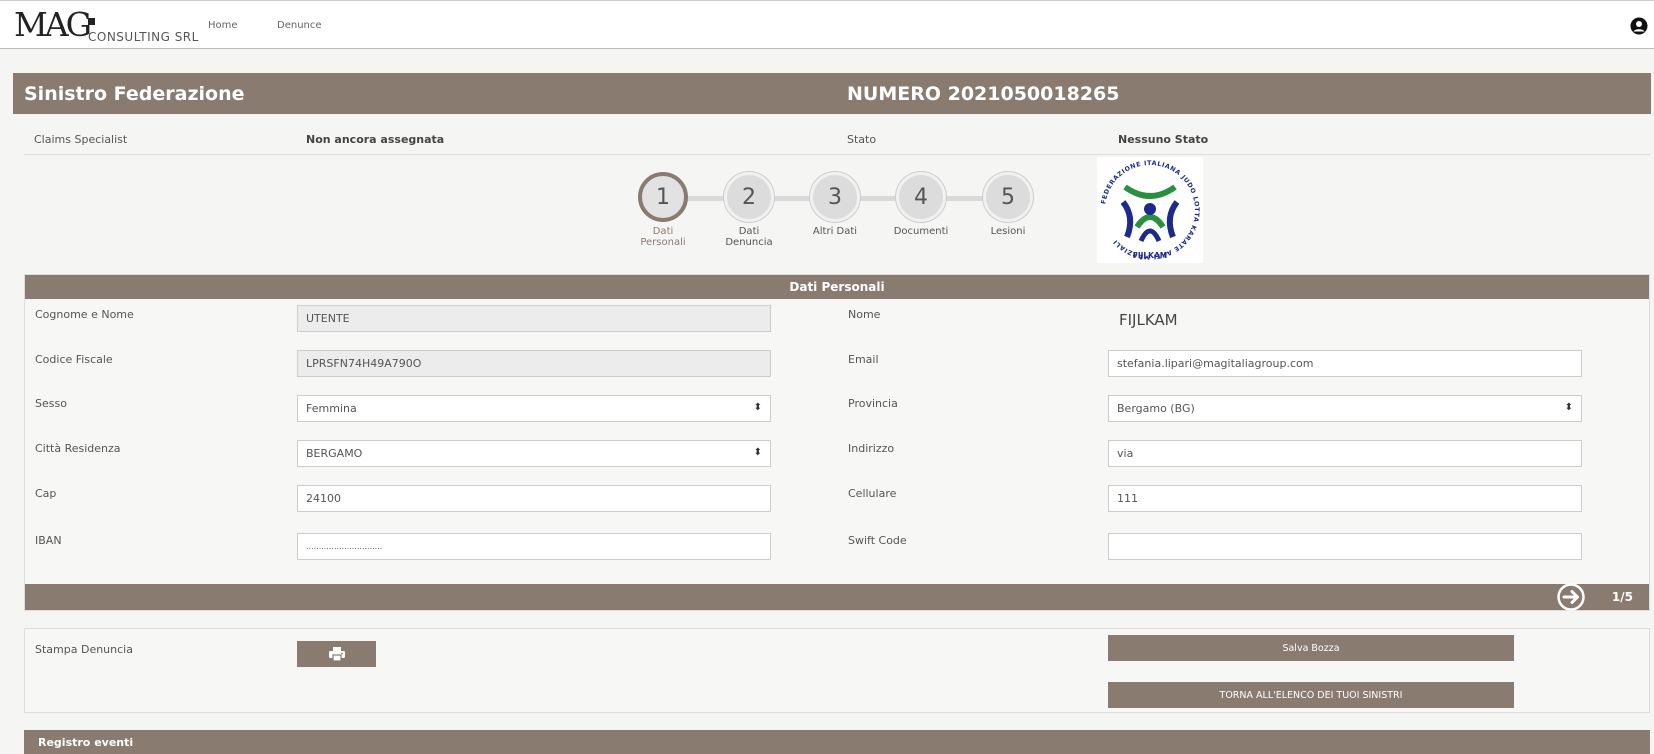 Image resolution: width=1654 pixels, height=754 pixels. I want to click on salva-bozza-button: Salva Bozza, so click(1311, 648).